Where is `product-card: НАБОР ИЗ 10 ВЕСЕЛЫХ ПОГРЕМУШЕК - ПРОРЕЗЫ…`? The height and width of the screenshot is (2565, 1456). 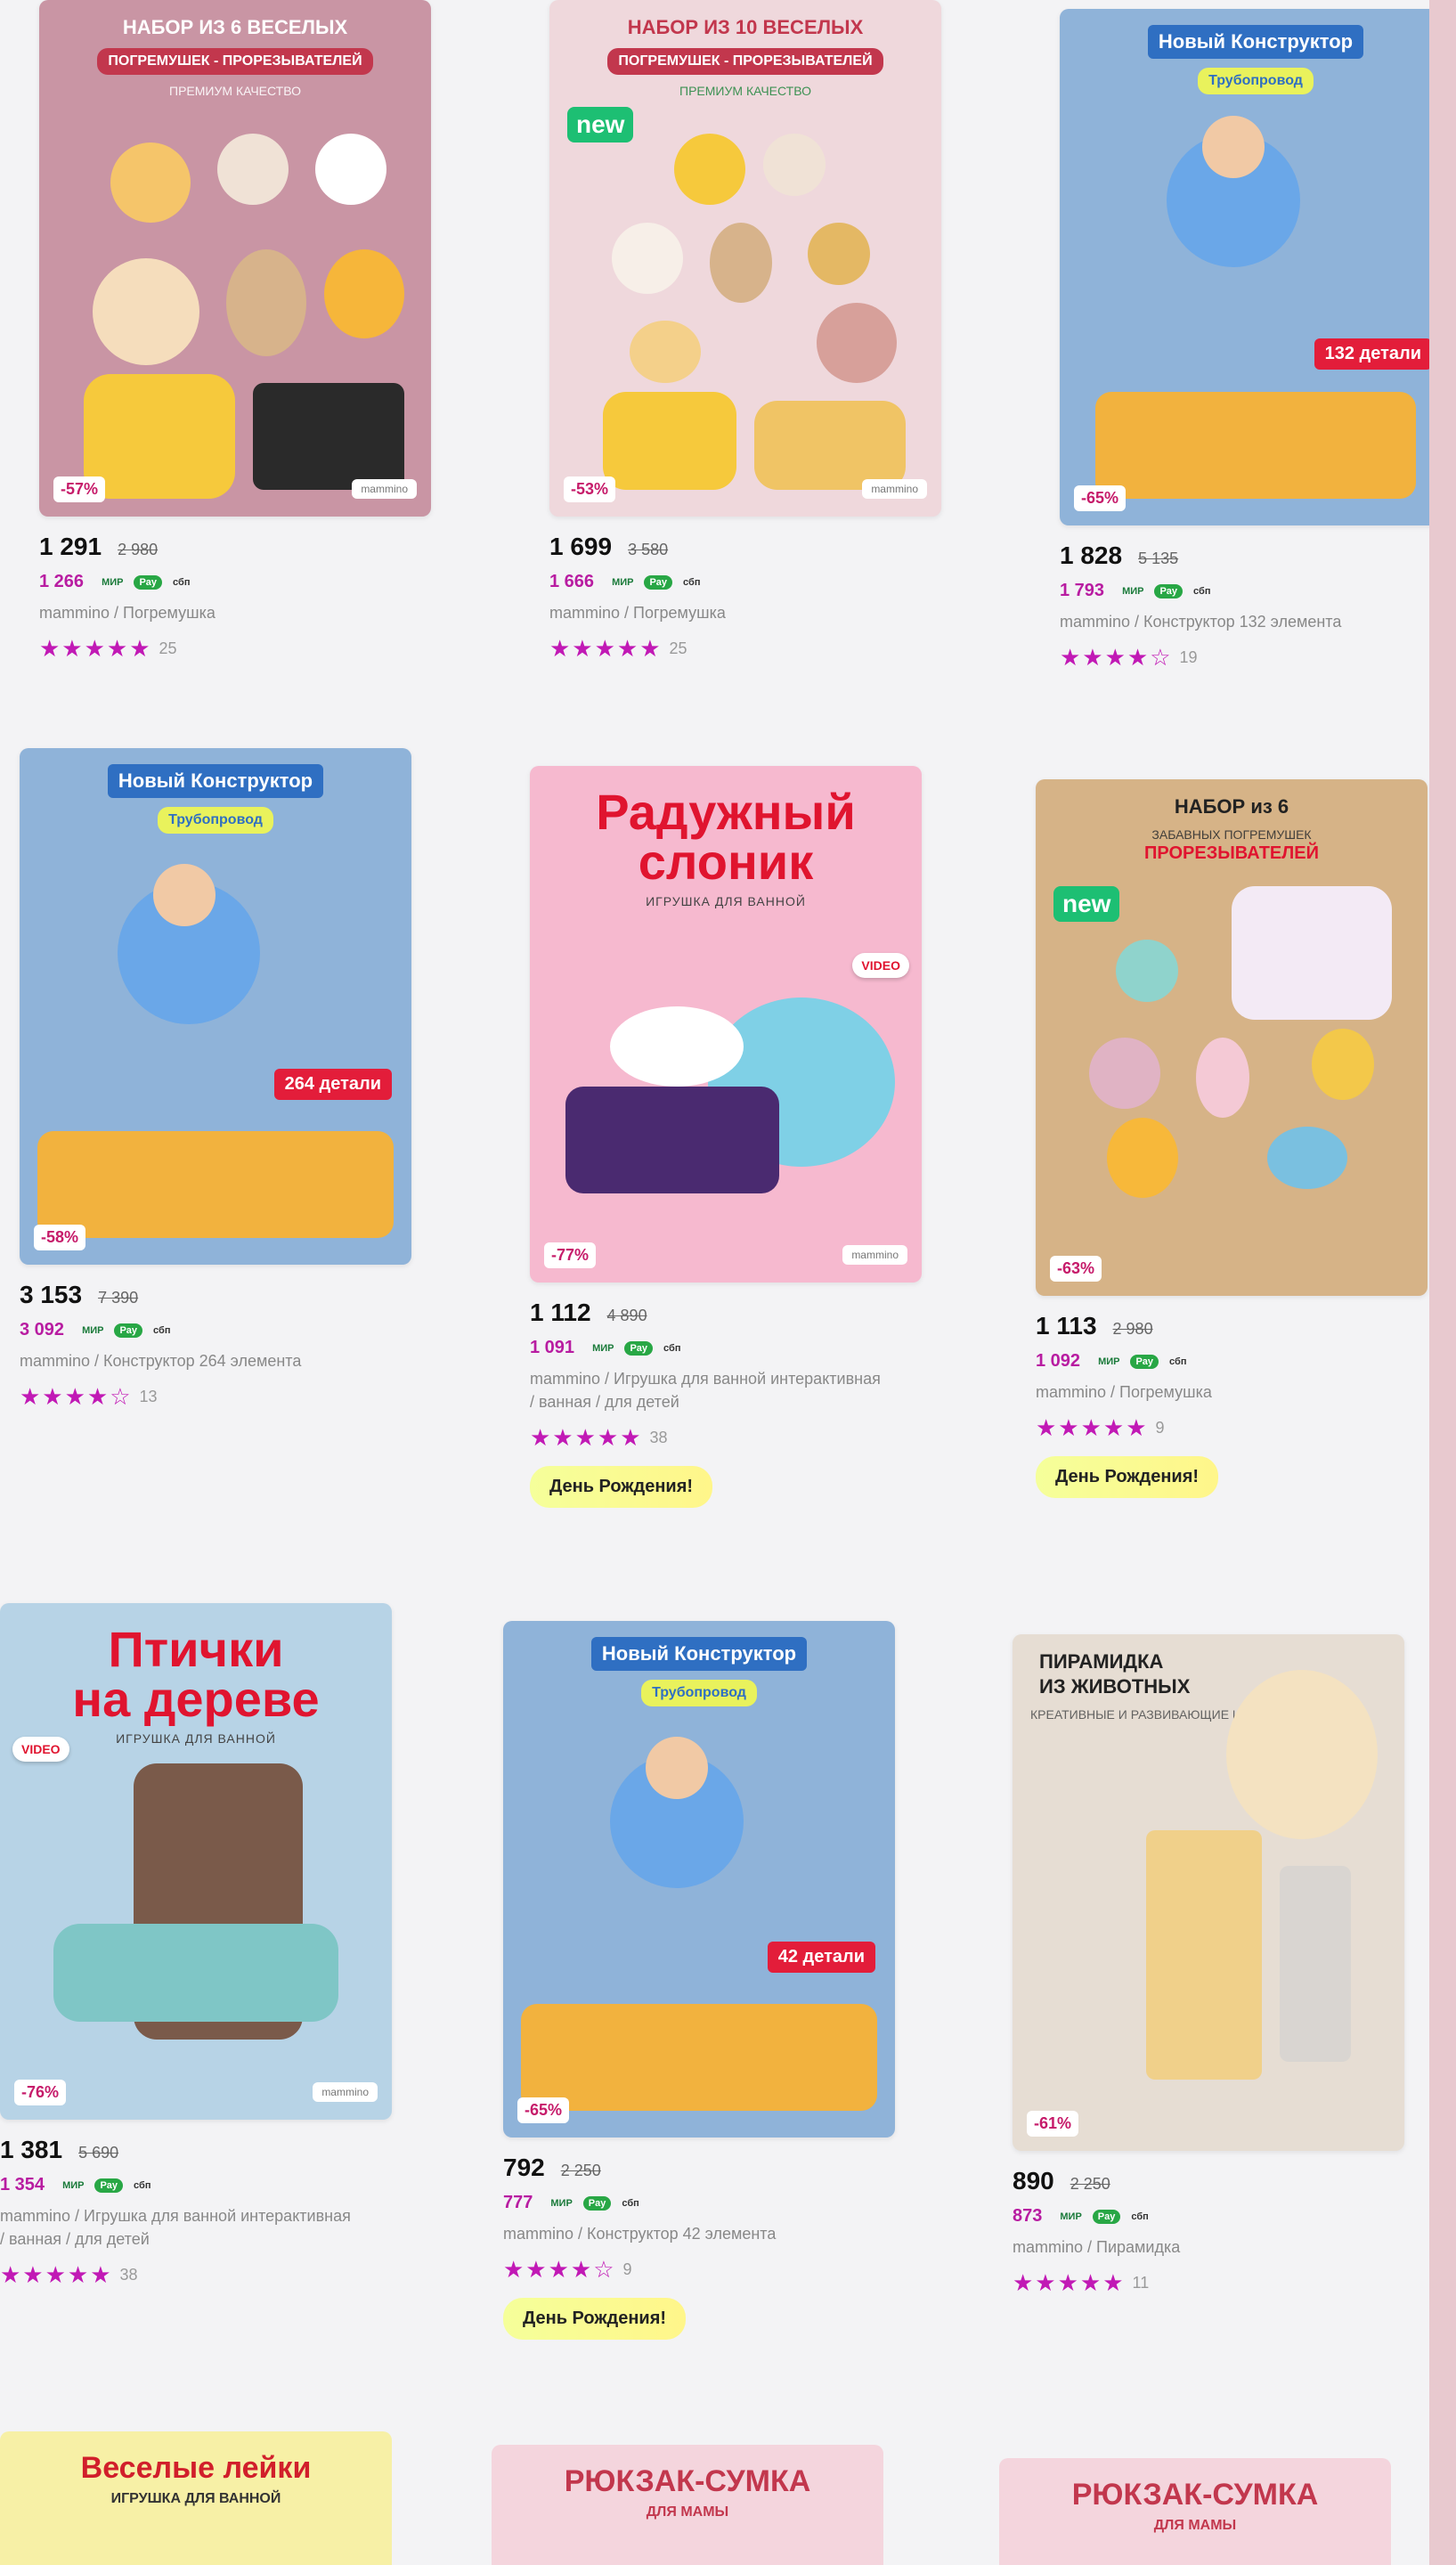
product-card: НАБОР ИЗ 10 ВЕСЕЛЫХ ПОГРЕМУШЕК - ПРОРЕЗЫ… is located at coordinates (754, 331).